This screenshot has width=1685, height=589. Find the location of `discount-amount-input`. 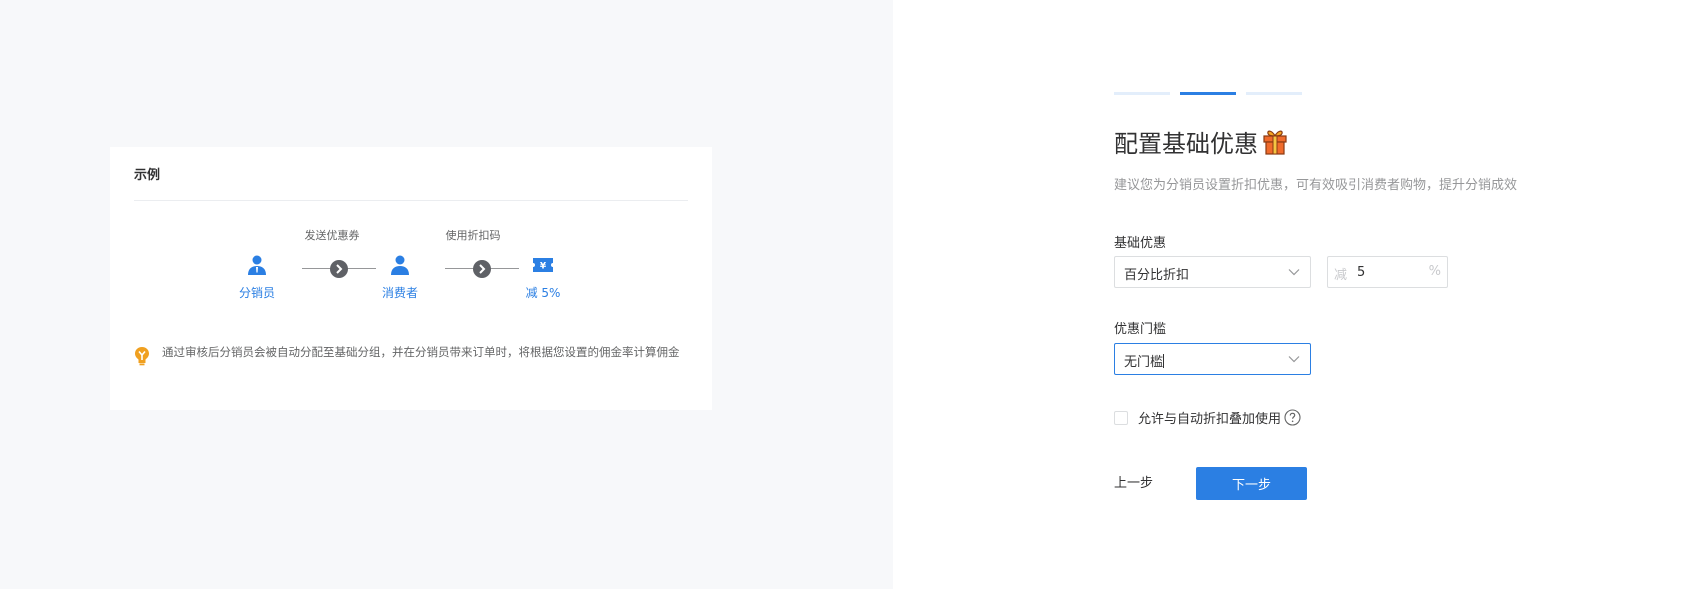

discount-amount-input is located at coordinates (1387, 272).